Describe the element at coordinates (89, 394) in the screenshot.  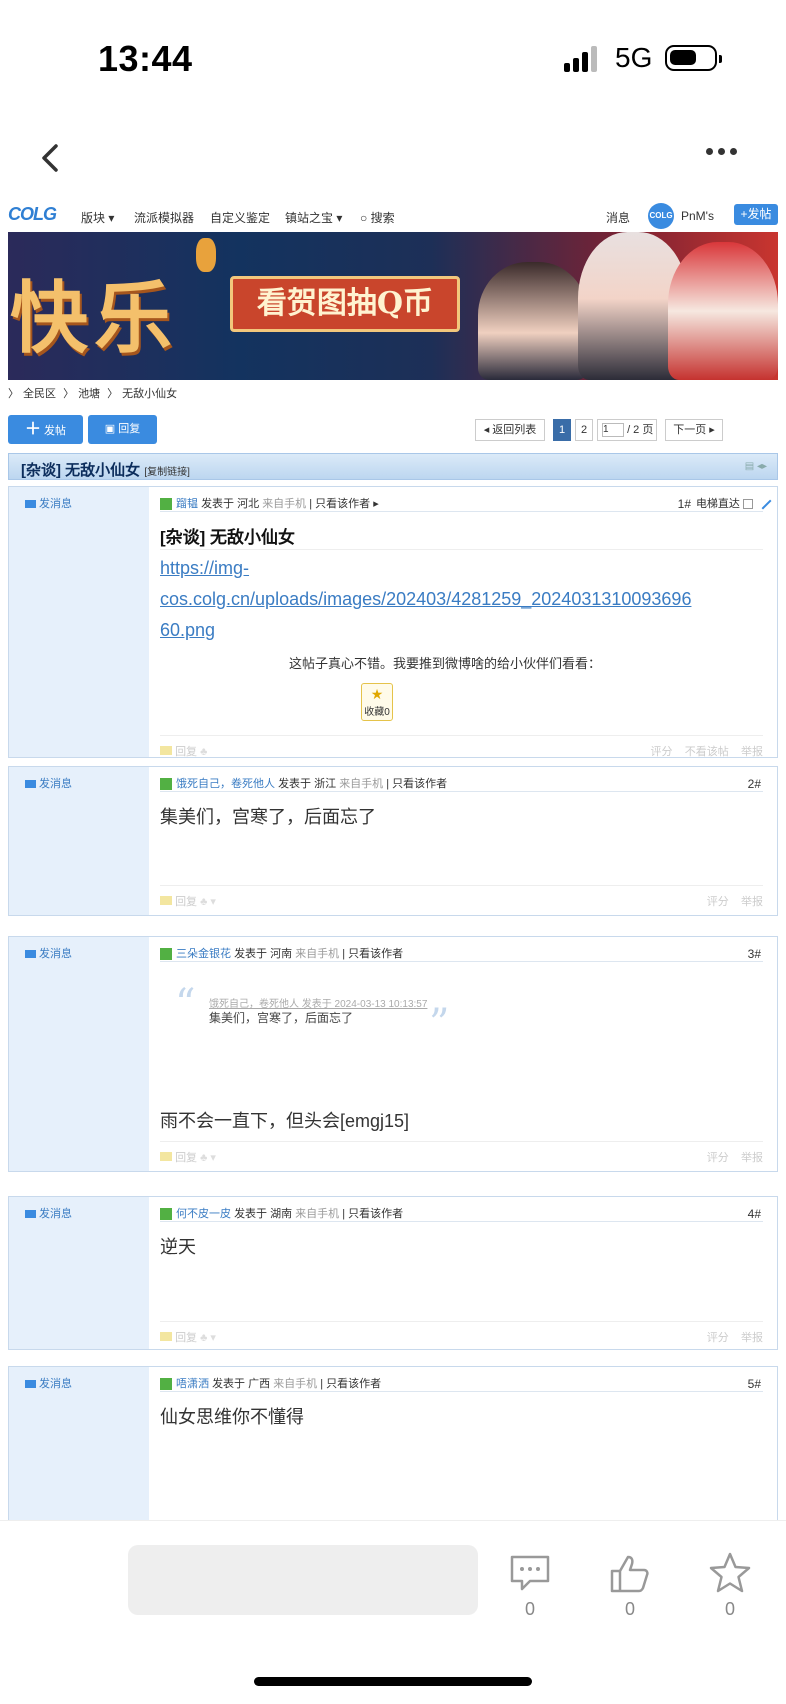
I see `breadcrumb-item: 池塘` at that location.